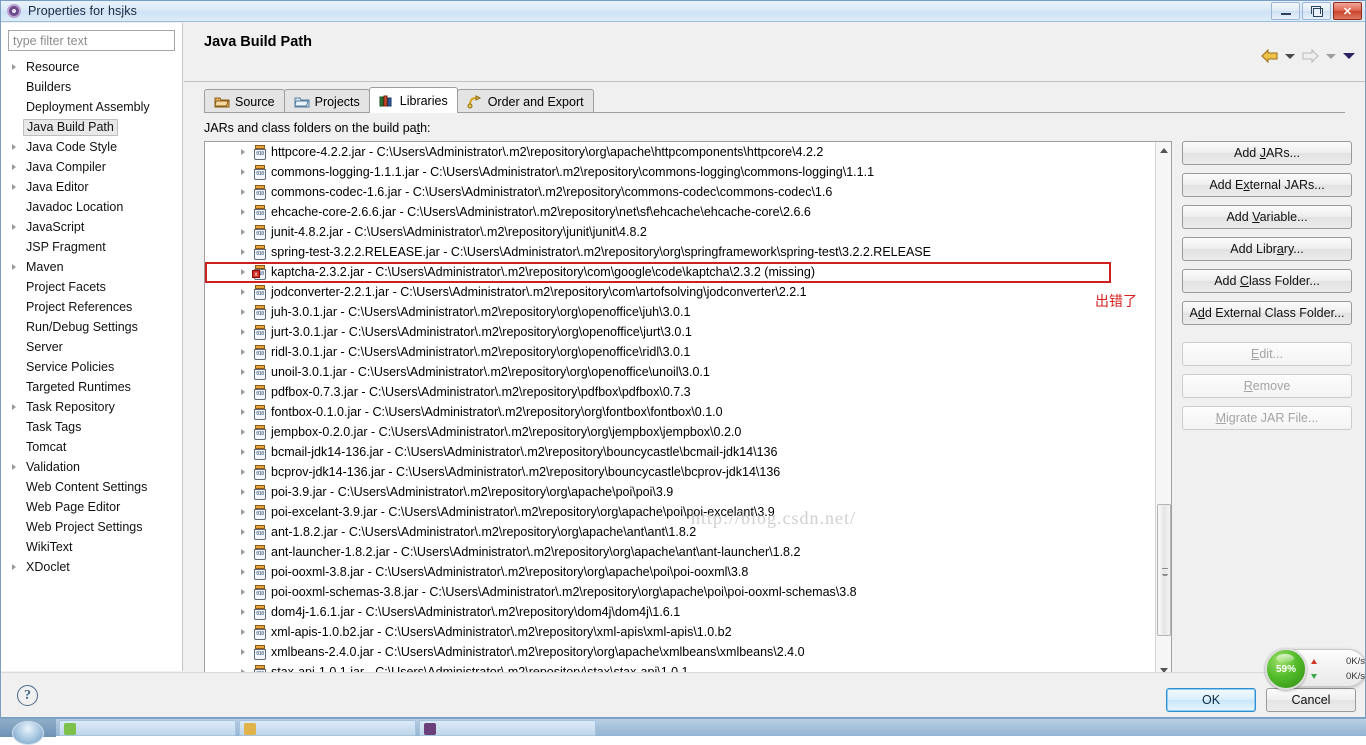  What do you see at coordinates (91, 207) in the screenshot?
I see `sidebar-item-javadoc-location: Javadoc Location` at bounding box center [91, 207].